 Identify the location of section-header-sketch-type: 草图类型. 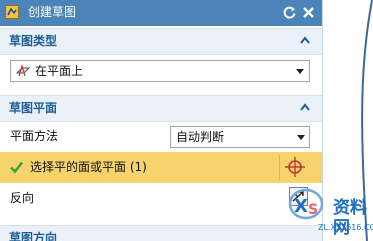
(161, 41).